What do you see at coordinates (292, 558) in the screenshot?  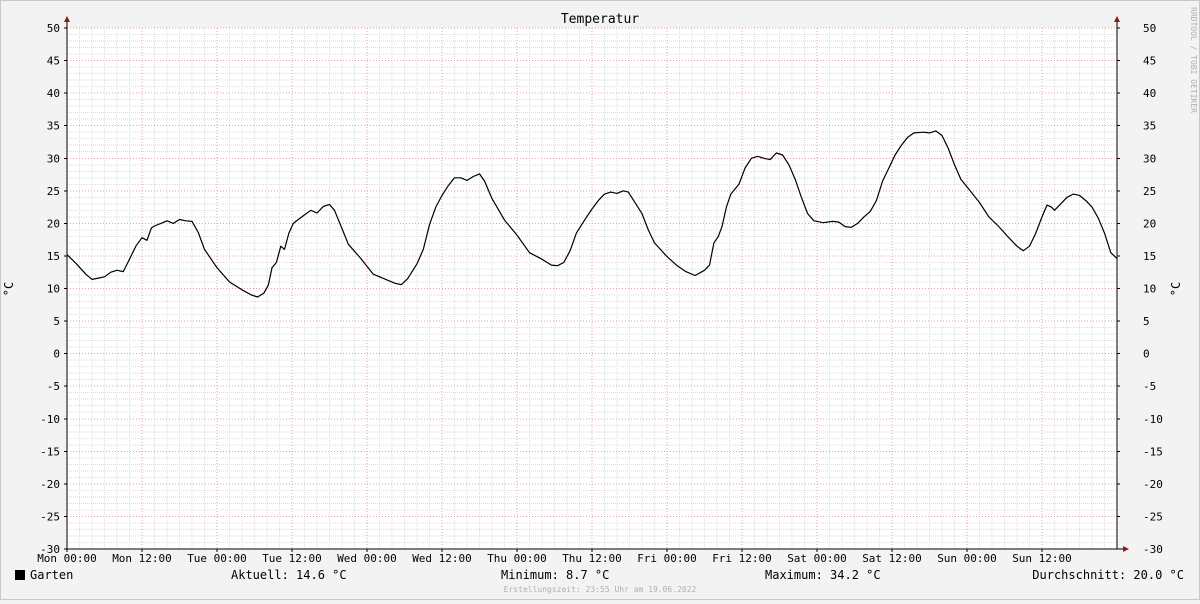 I see `x-tick-label: Tue 12:00` at bounding box center [292, 558].